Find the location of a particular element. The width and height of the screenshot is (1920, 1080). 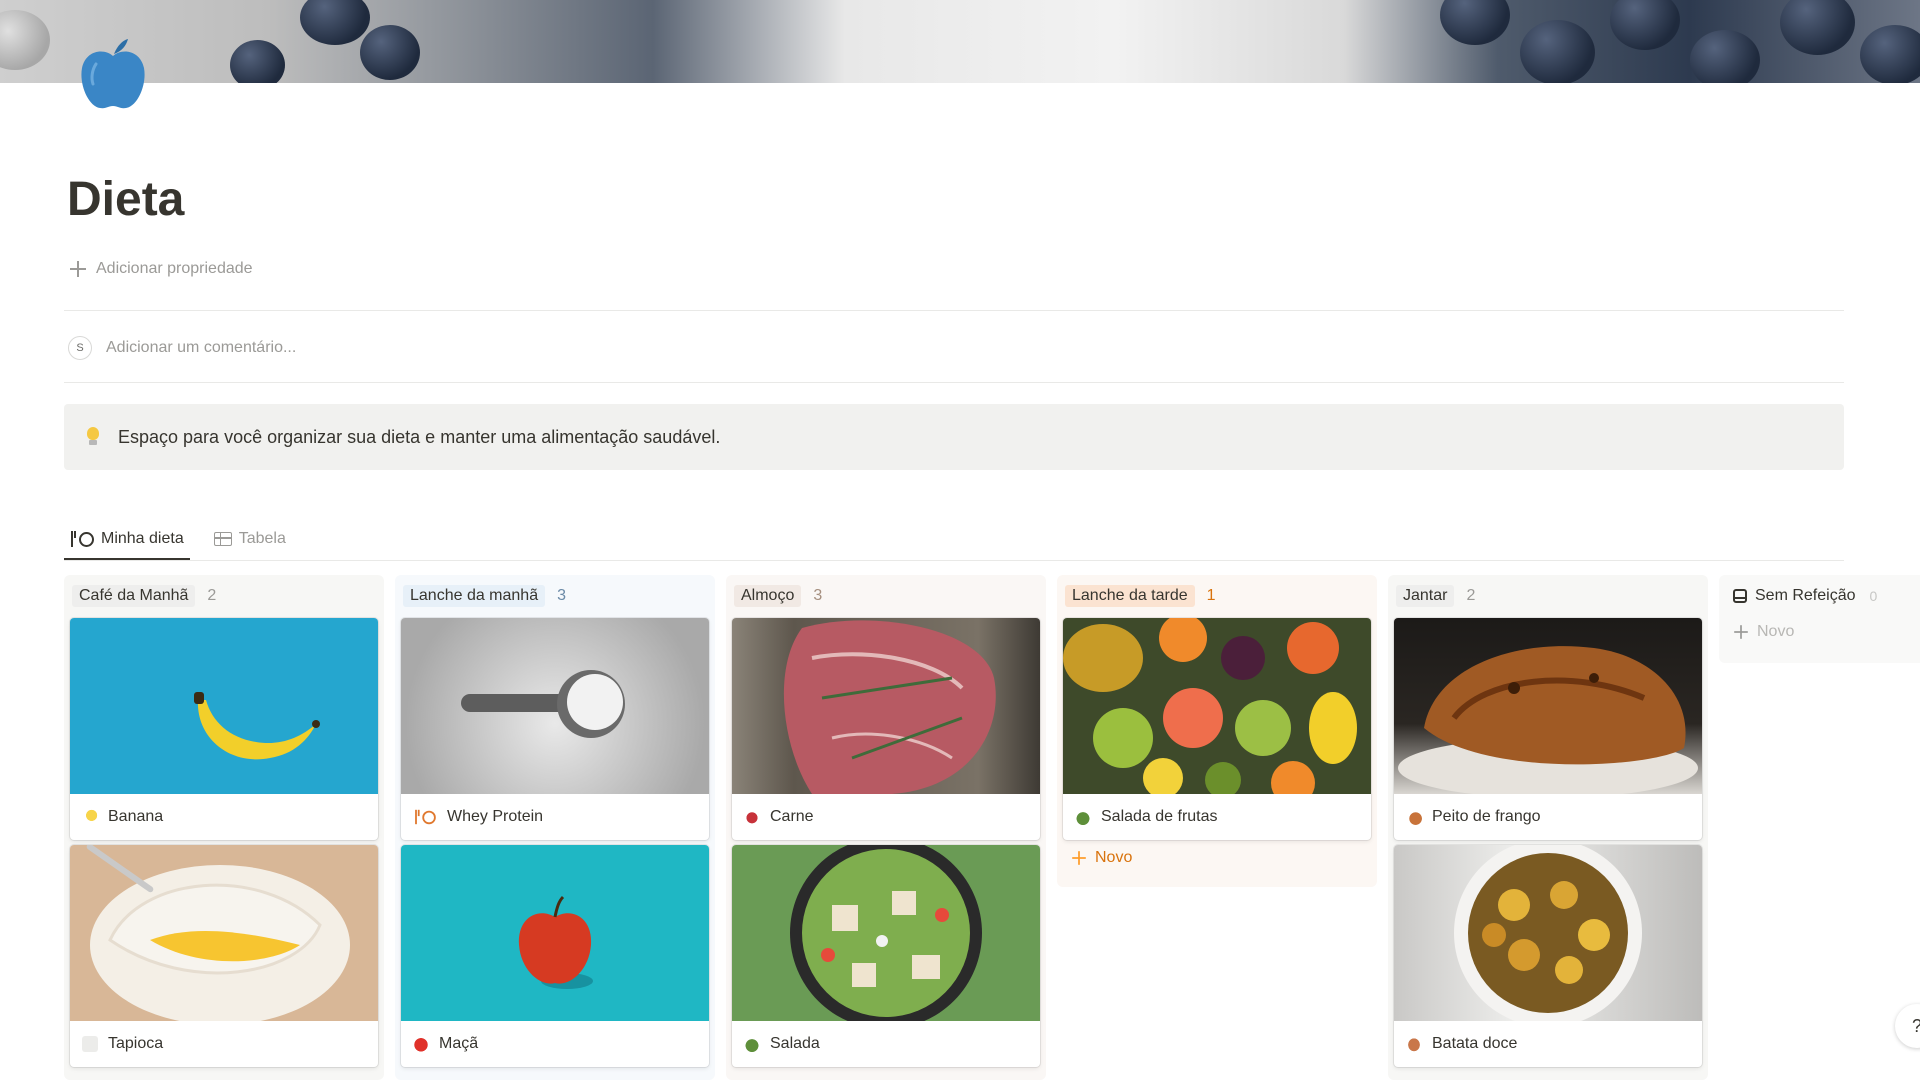

board-card: Carne is located at coordinates (886, 729).